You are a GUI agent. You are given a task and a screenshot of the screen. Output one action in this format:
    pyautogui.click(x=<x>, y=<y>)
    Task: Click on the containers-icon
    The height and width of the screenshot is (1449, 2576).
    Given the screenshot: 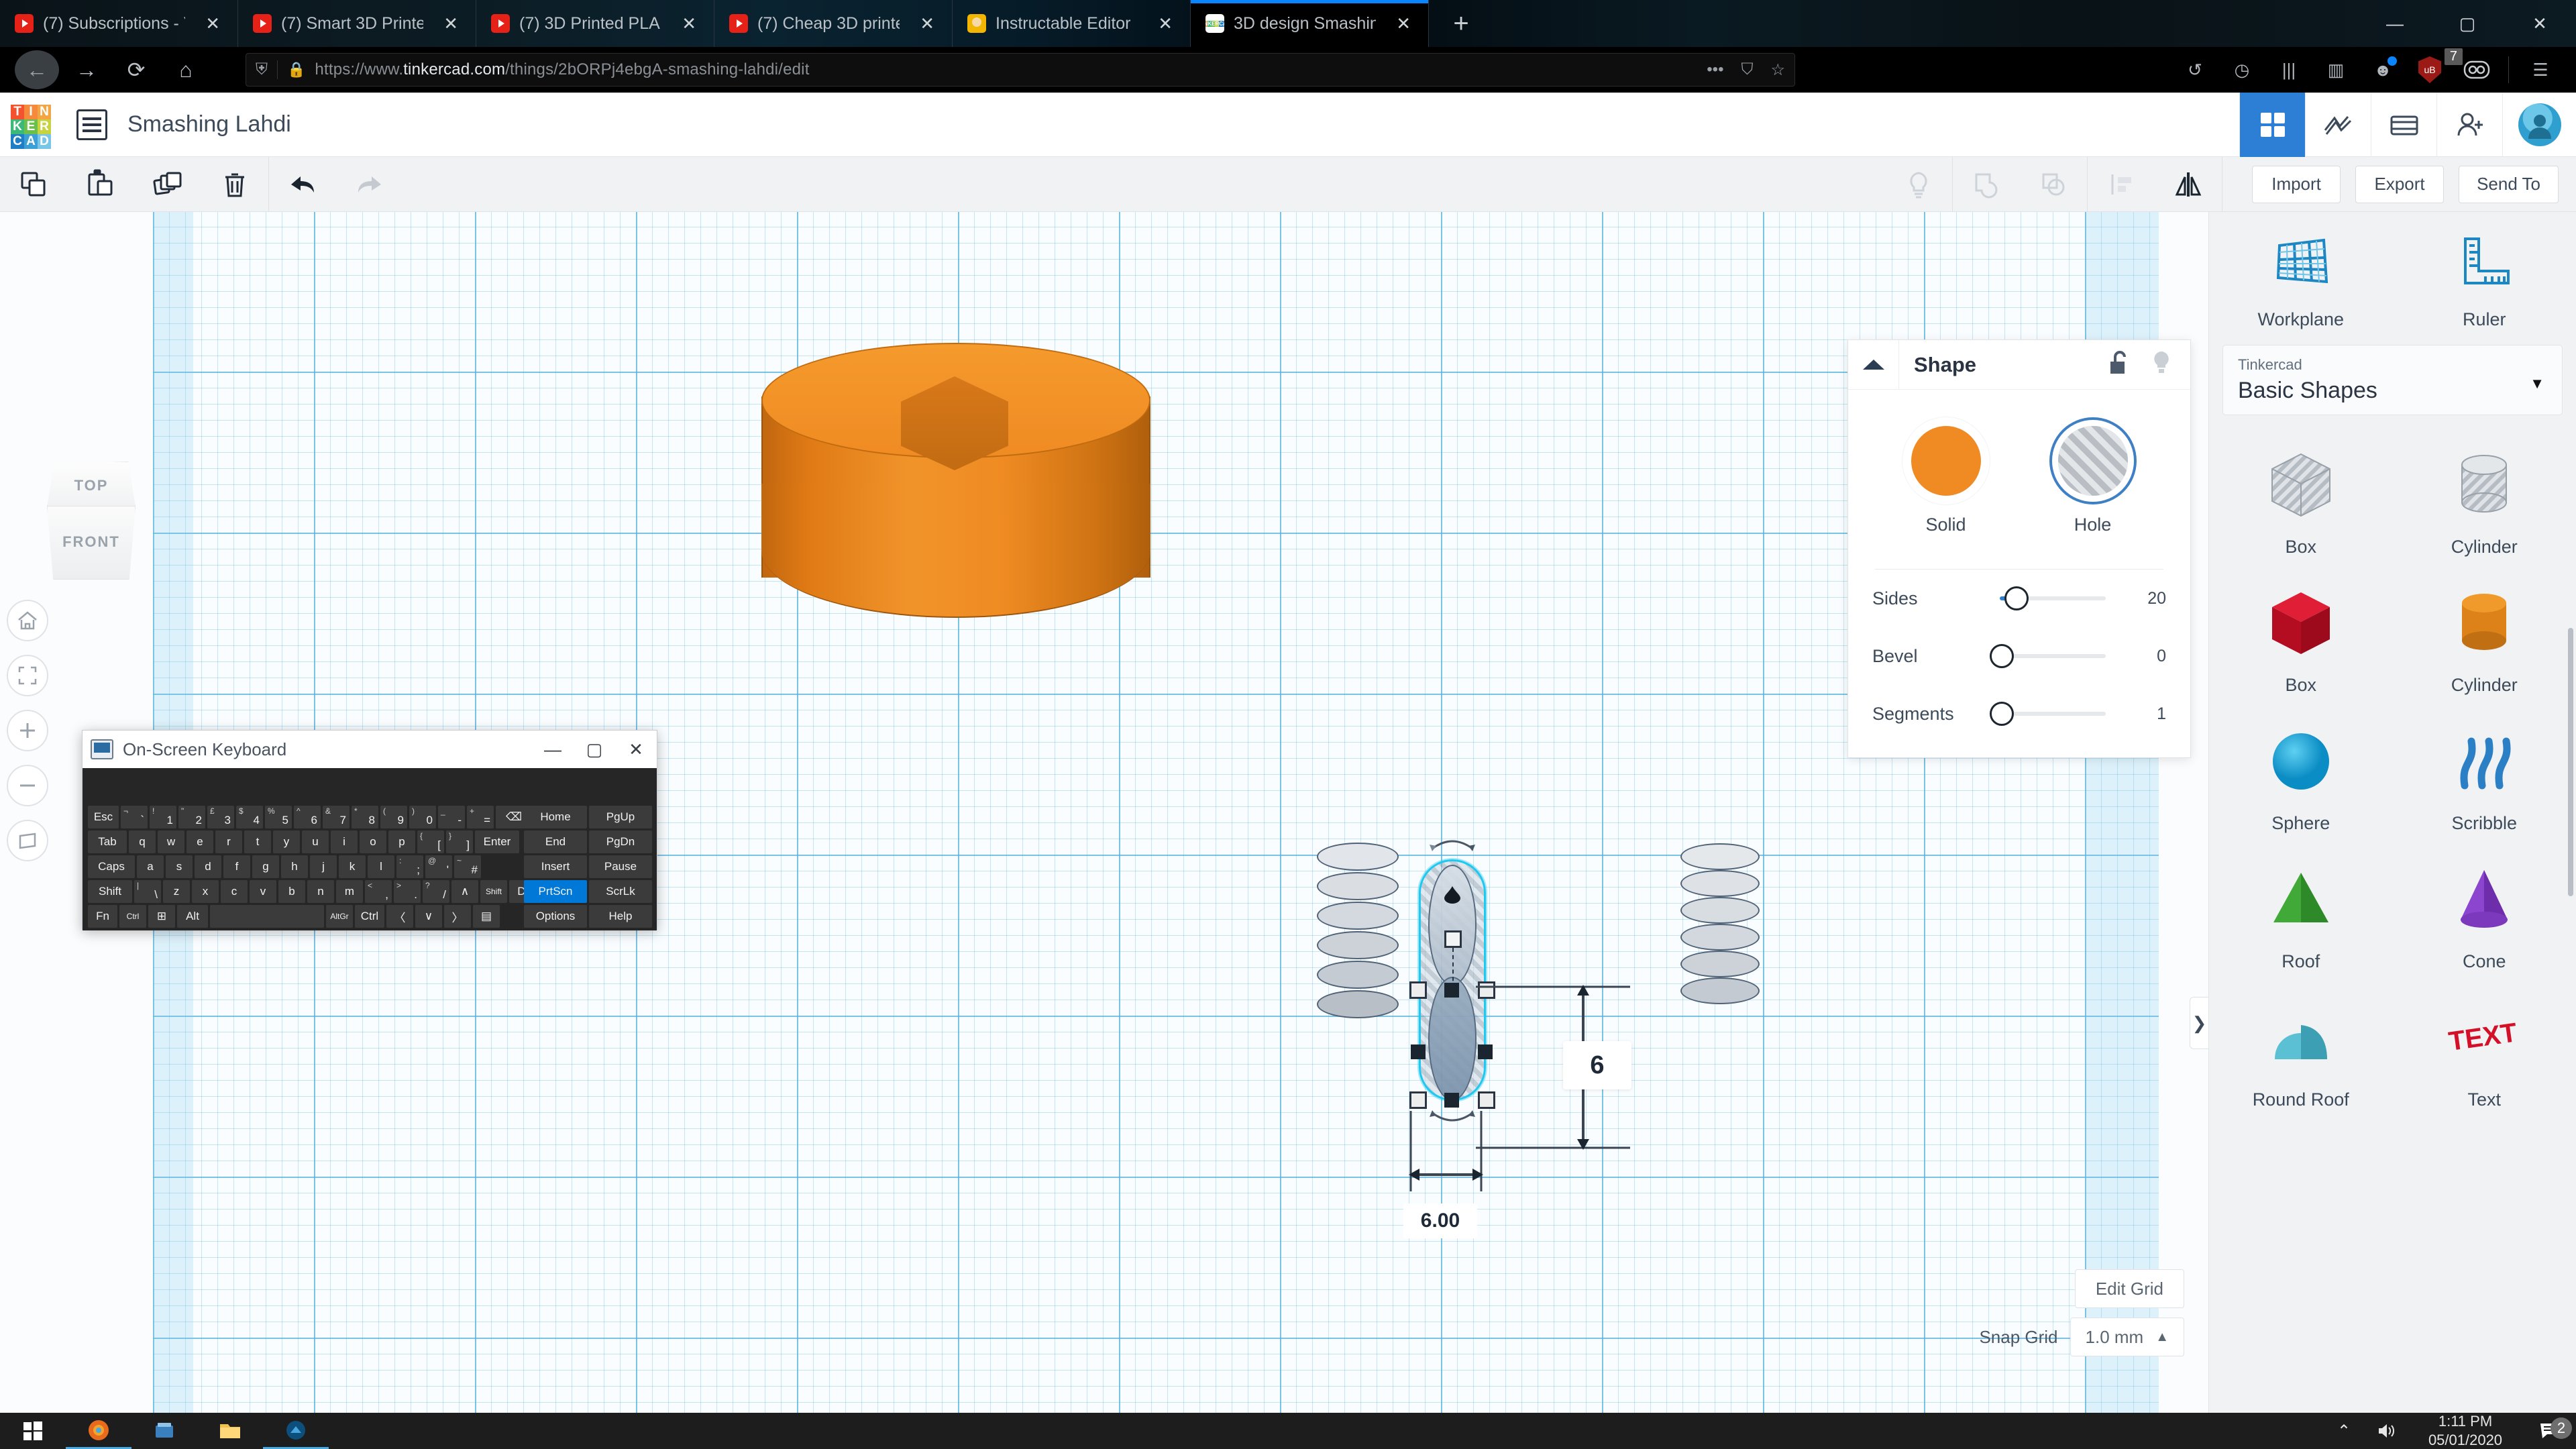 What is the action you would take?
    pyautogui.click(x=2476, y=70)
    